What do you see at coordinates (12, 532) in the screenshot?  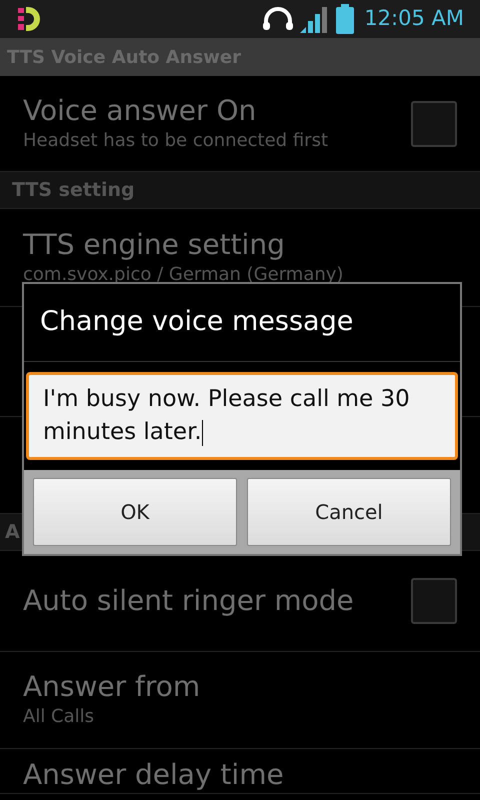 I see `section-title: A` at bounding box center [12, 532].